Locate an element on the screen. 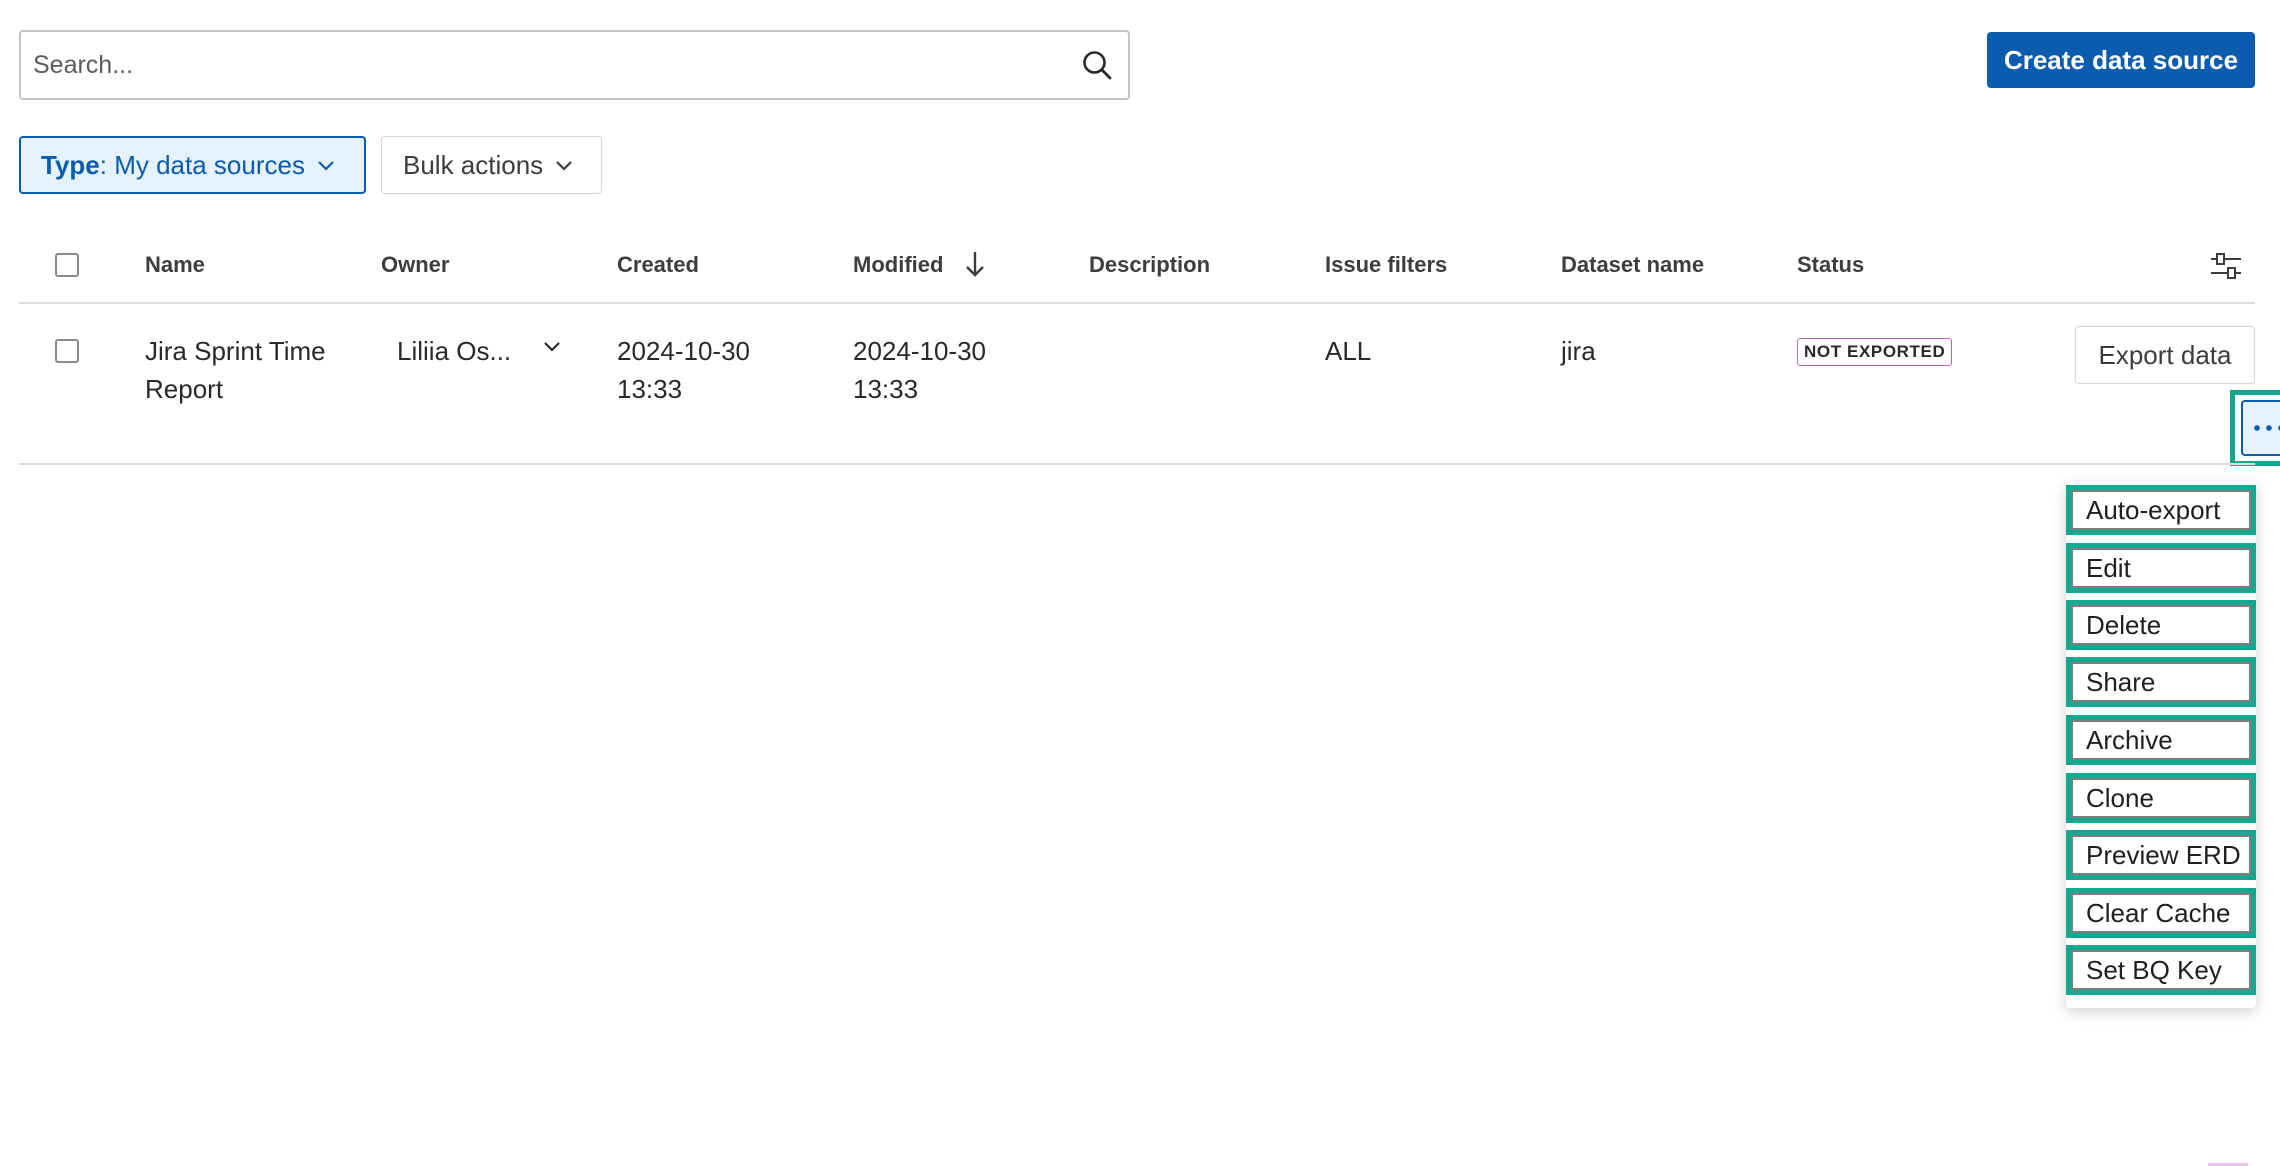  column-header-owner: Owner is located at coordinates (415, 265).